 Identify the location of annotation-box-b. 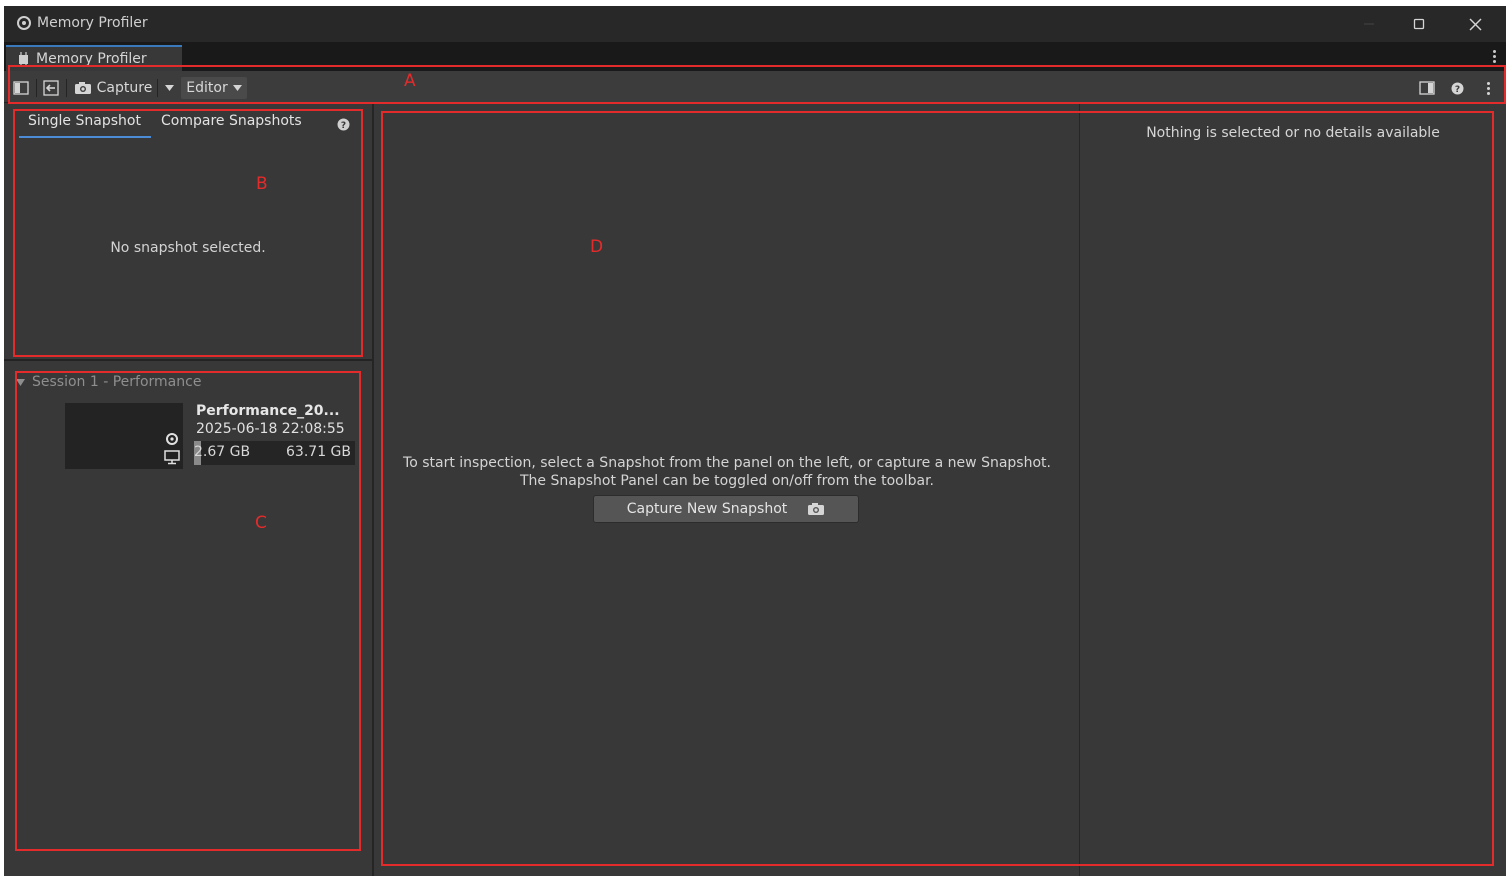
(188, 233).